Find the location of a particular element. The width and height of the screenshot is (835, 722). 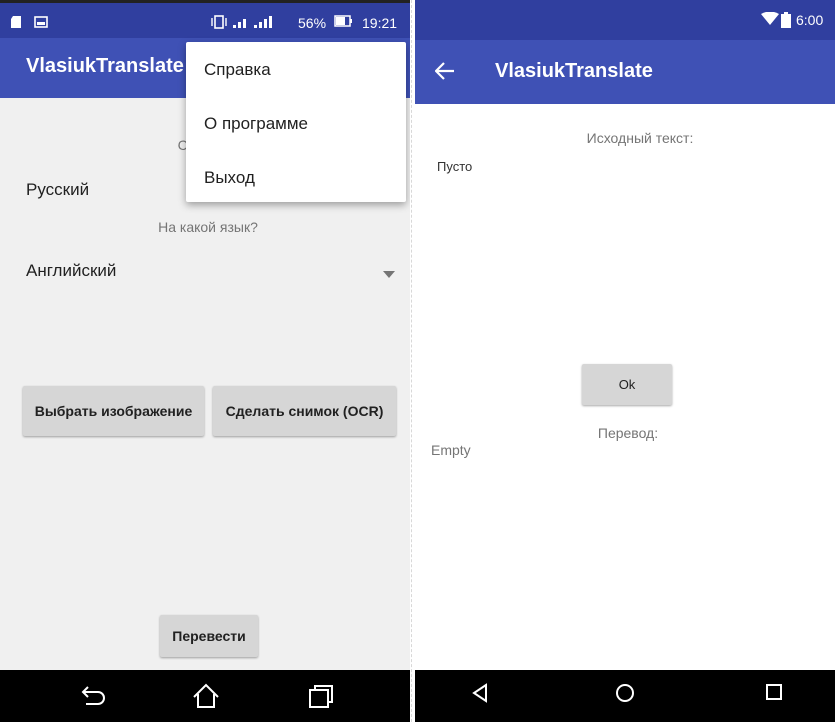

status-bar: 56% 19:21 is located at coordinates (205, 19).